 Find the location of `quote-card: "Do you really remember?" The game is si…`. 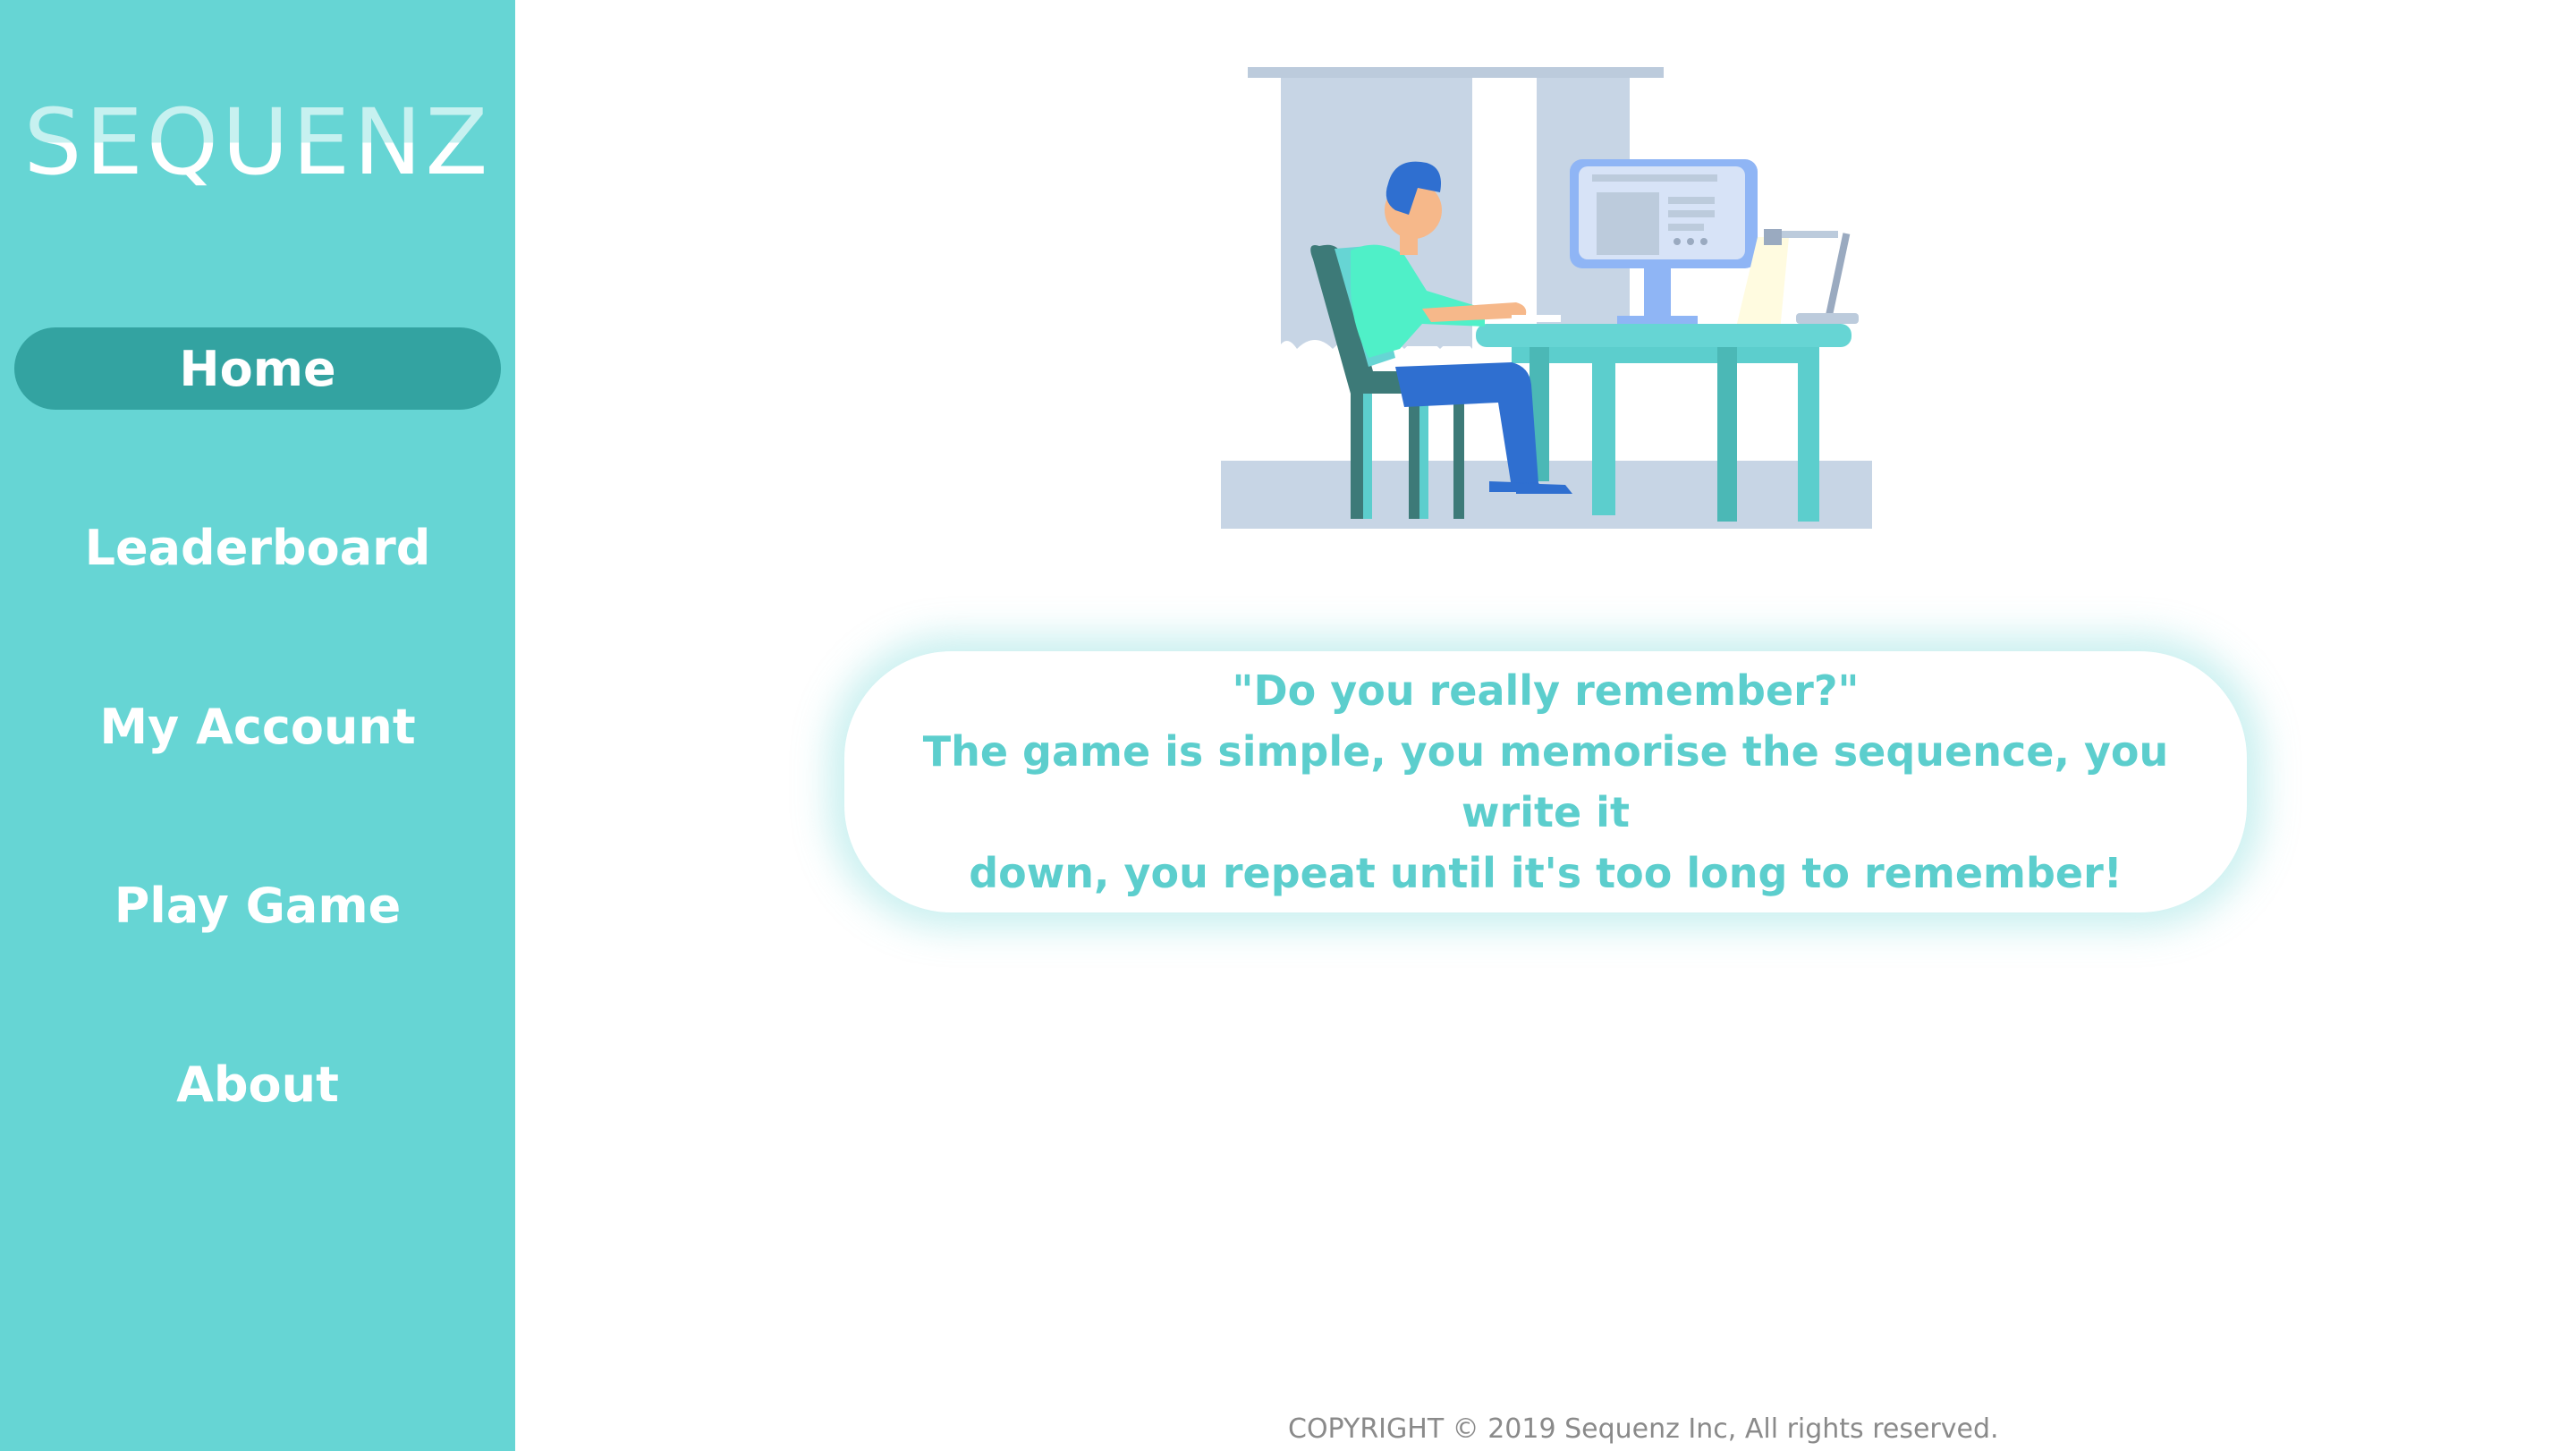

quote-card: "Do you really remember?" The game is si… is located at coordinates (1545, 781).